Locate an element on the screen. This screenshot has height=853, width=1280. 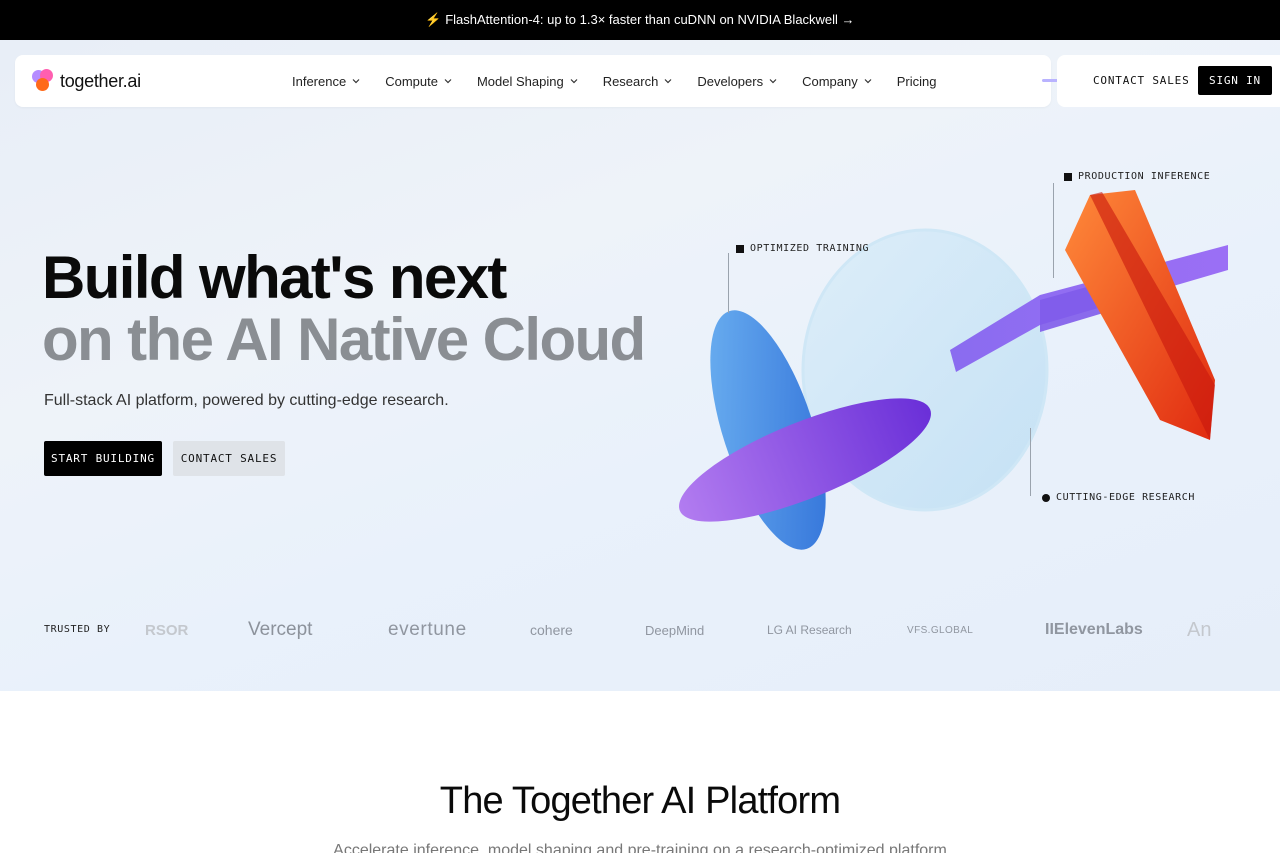
nav-item-company: Company is located at coordinates (837, 81).